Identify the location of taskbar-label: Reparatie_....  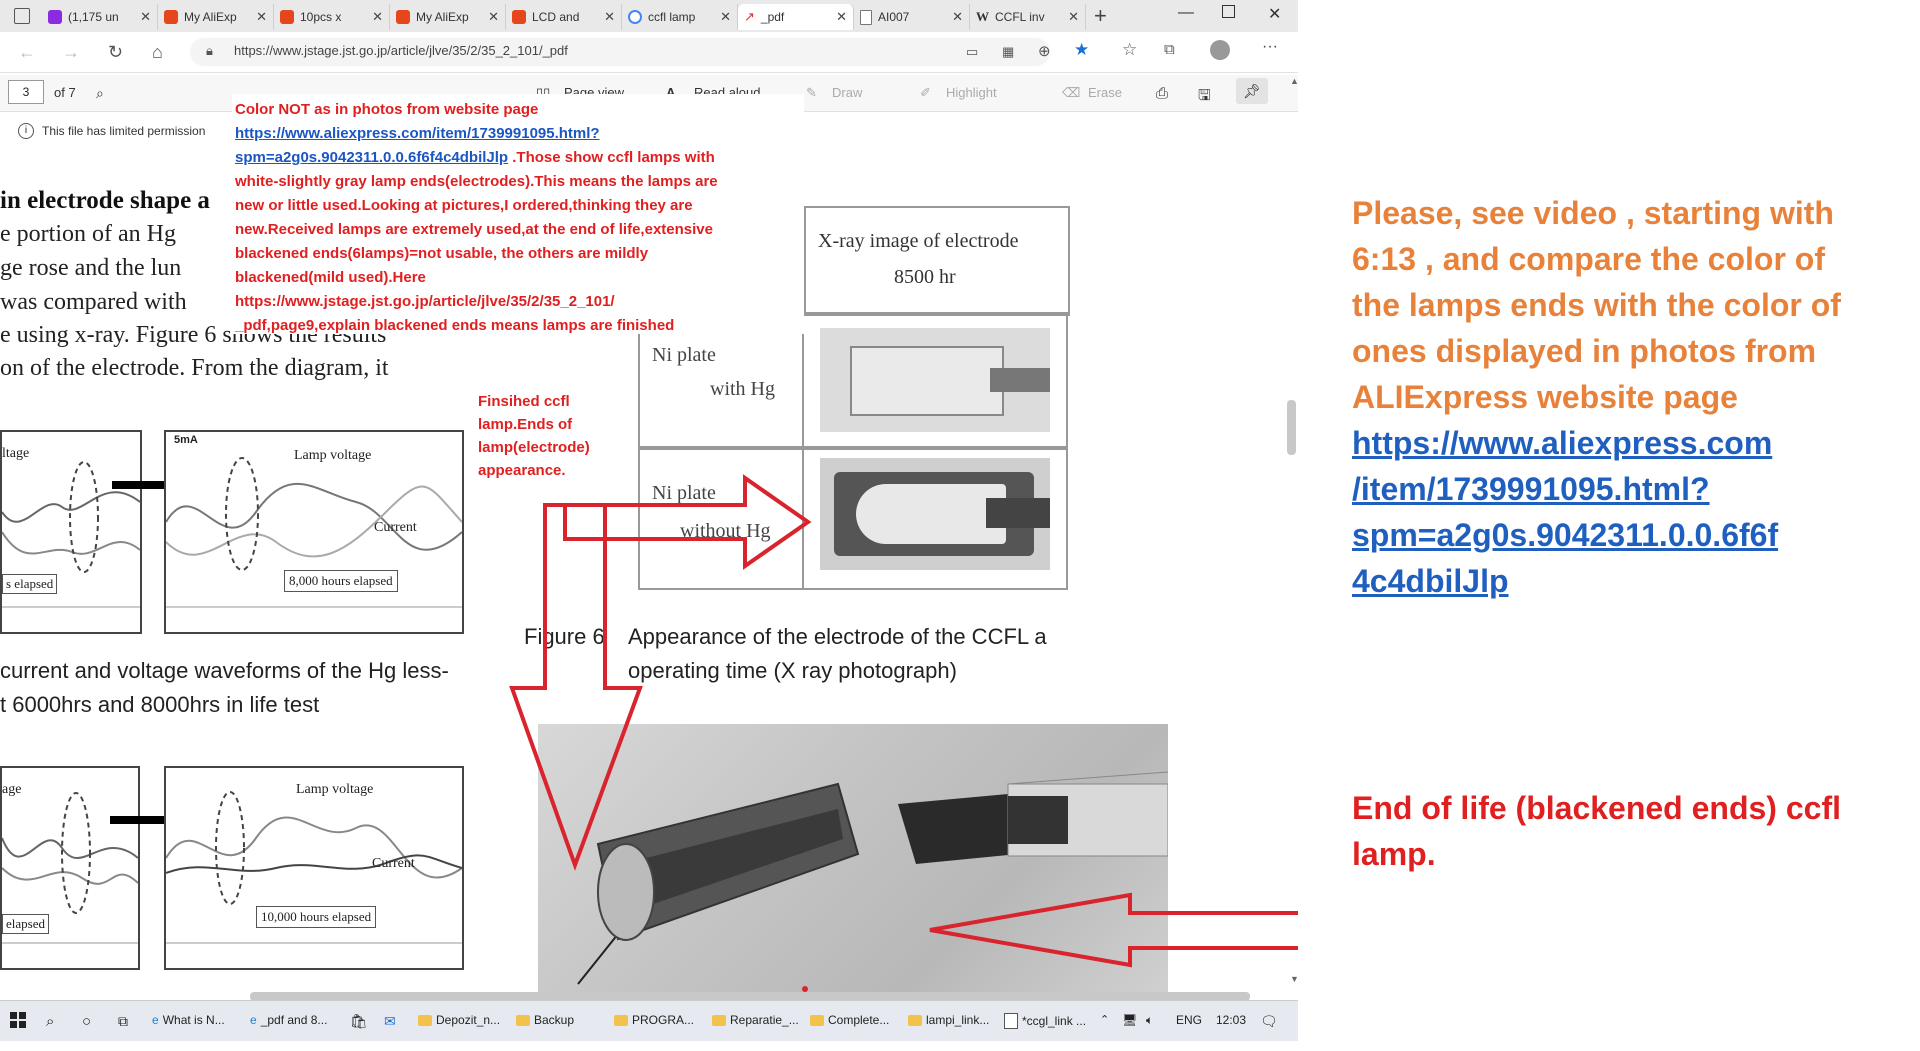
(764, 1020).